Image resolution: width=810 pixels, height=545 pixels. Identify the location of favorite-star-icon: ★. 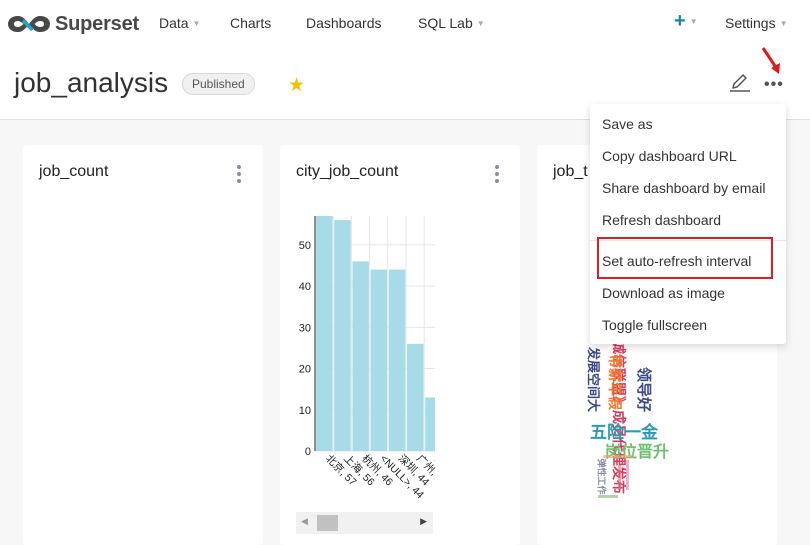
(296, 85).